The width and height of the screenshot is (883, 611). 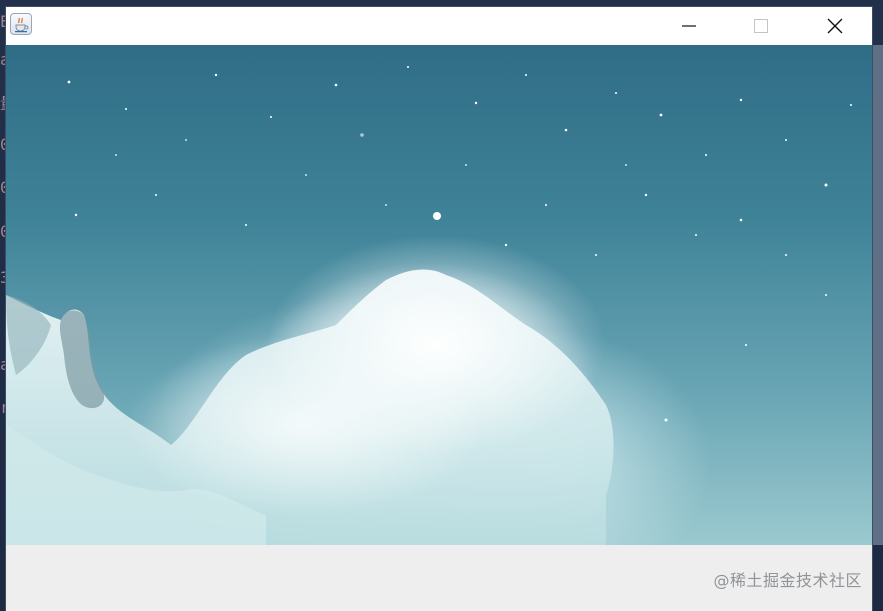 I want to click on maximize-button, so click(x=761, y=26).